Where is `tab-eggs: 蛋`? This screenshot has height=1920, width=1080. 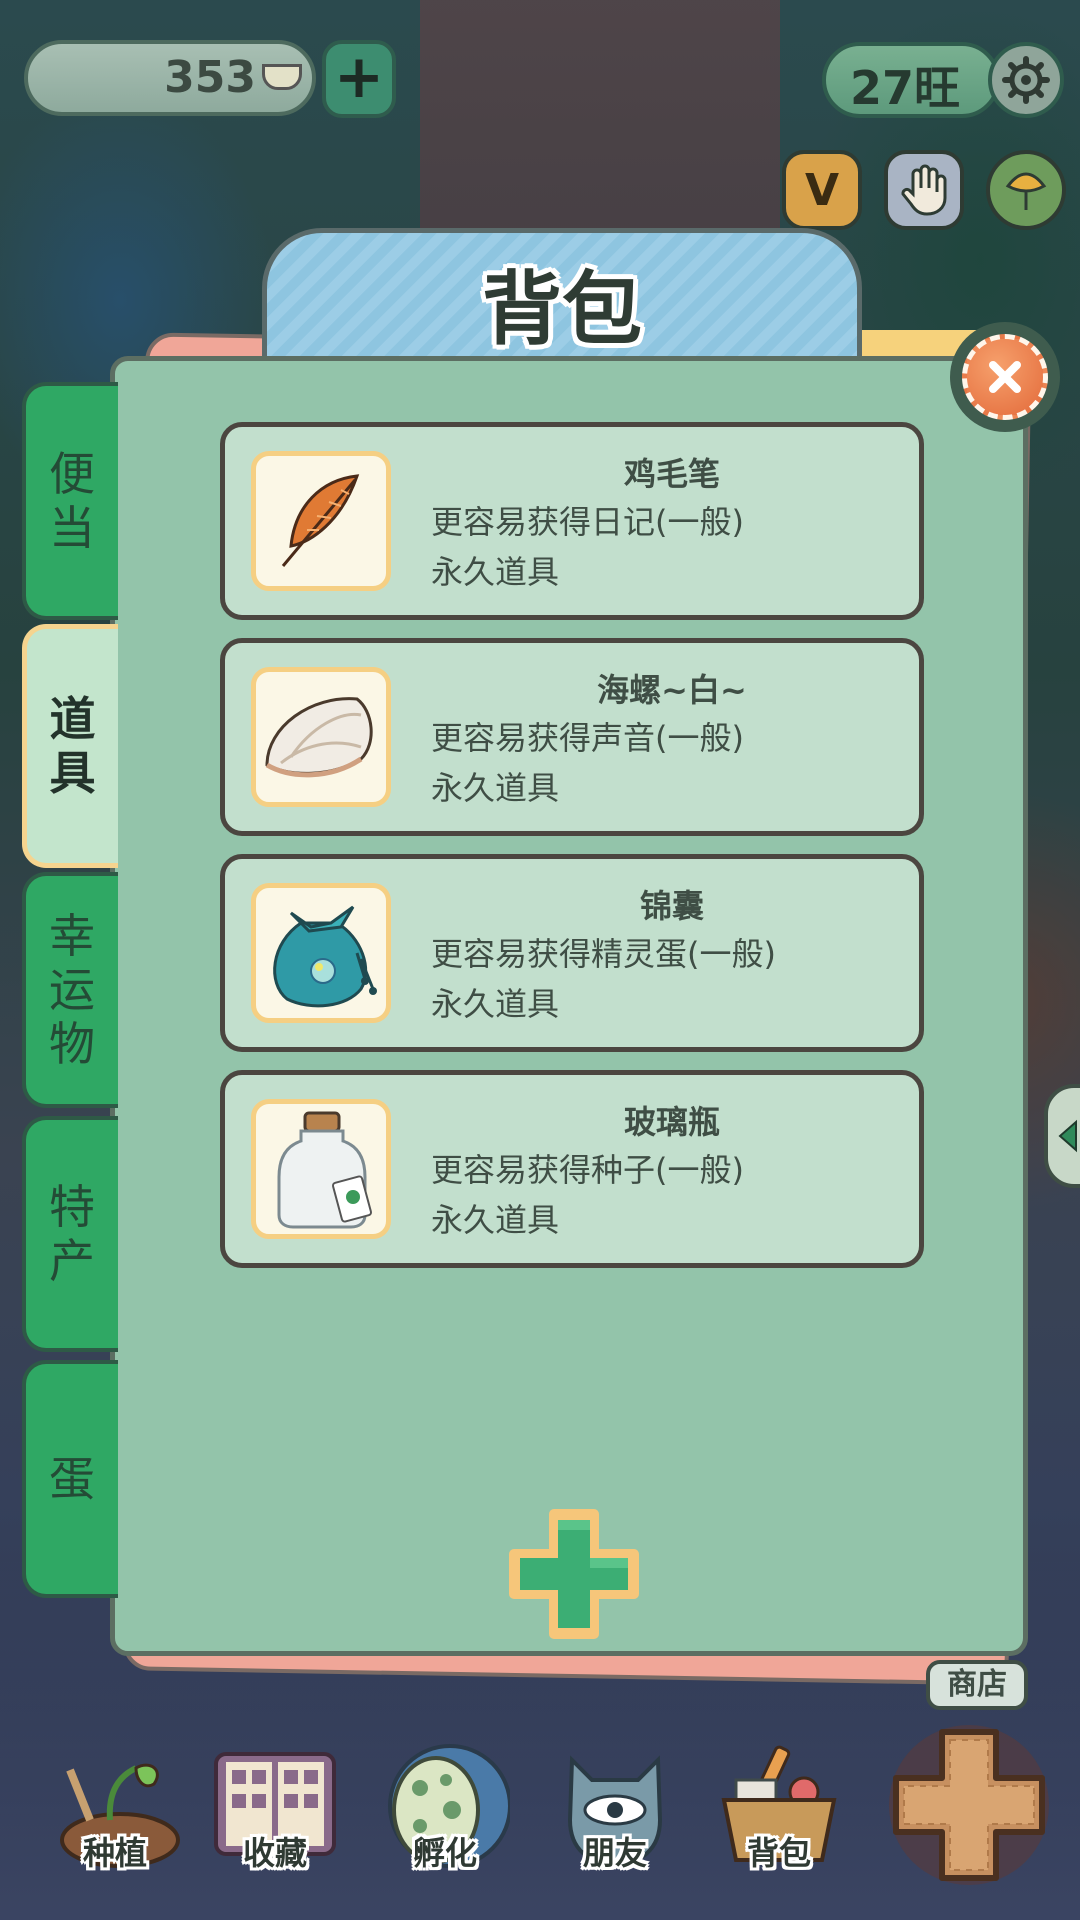
tab-eggs: 蛋 is located at coordinates (70, 1479).